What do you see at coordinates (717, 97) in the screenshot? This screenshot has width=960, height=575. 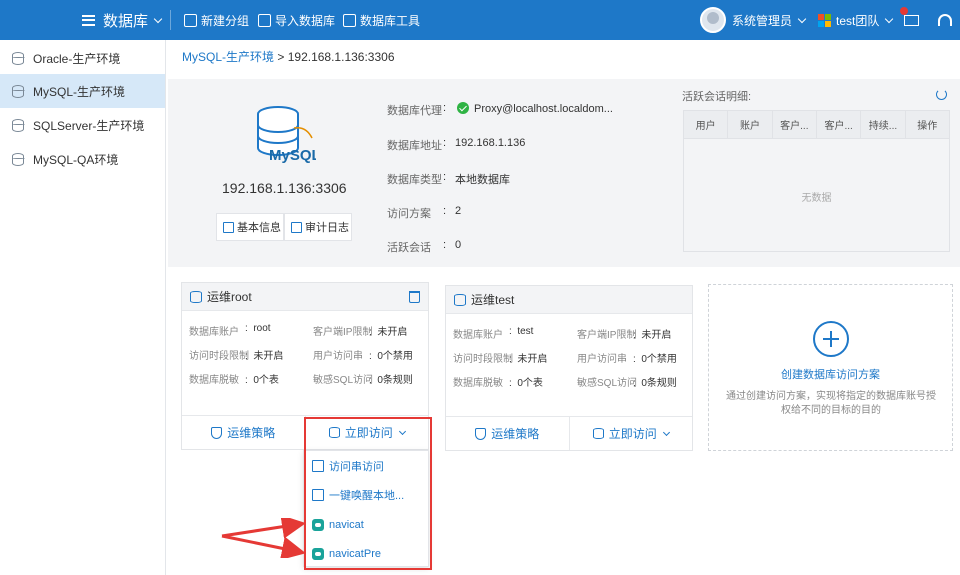 I see `active-session-title: 活跃会话明细:` at bounding box center [717, 97].